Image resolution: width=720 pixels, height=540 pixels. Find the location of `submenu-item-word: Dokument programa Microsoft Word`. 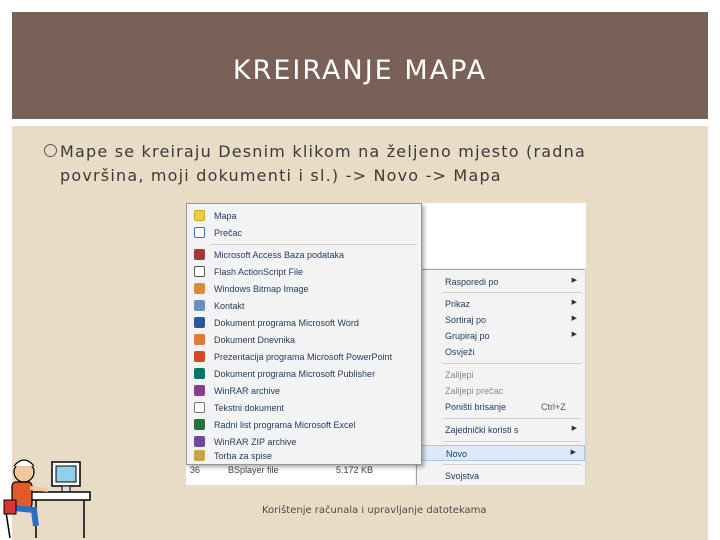

submenu-item-word: Dokument programa Microsoft Word is located at coordinates (304, 323).